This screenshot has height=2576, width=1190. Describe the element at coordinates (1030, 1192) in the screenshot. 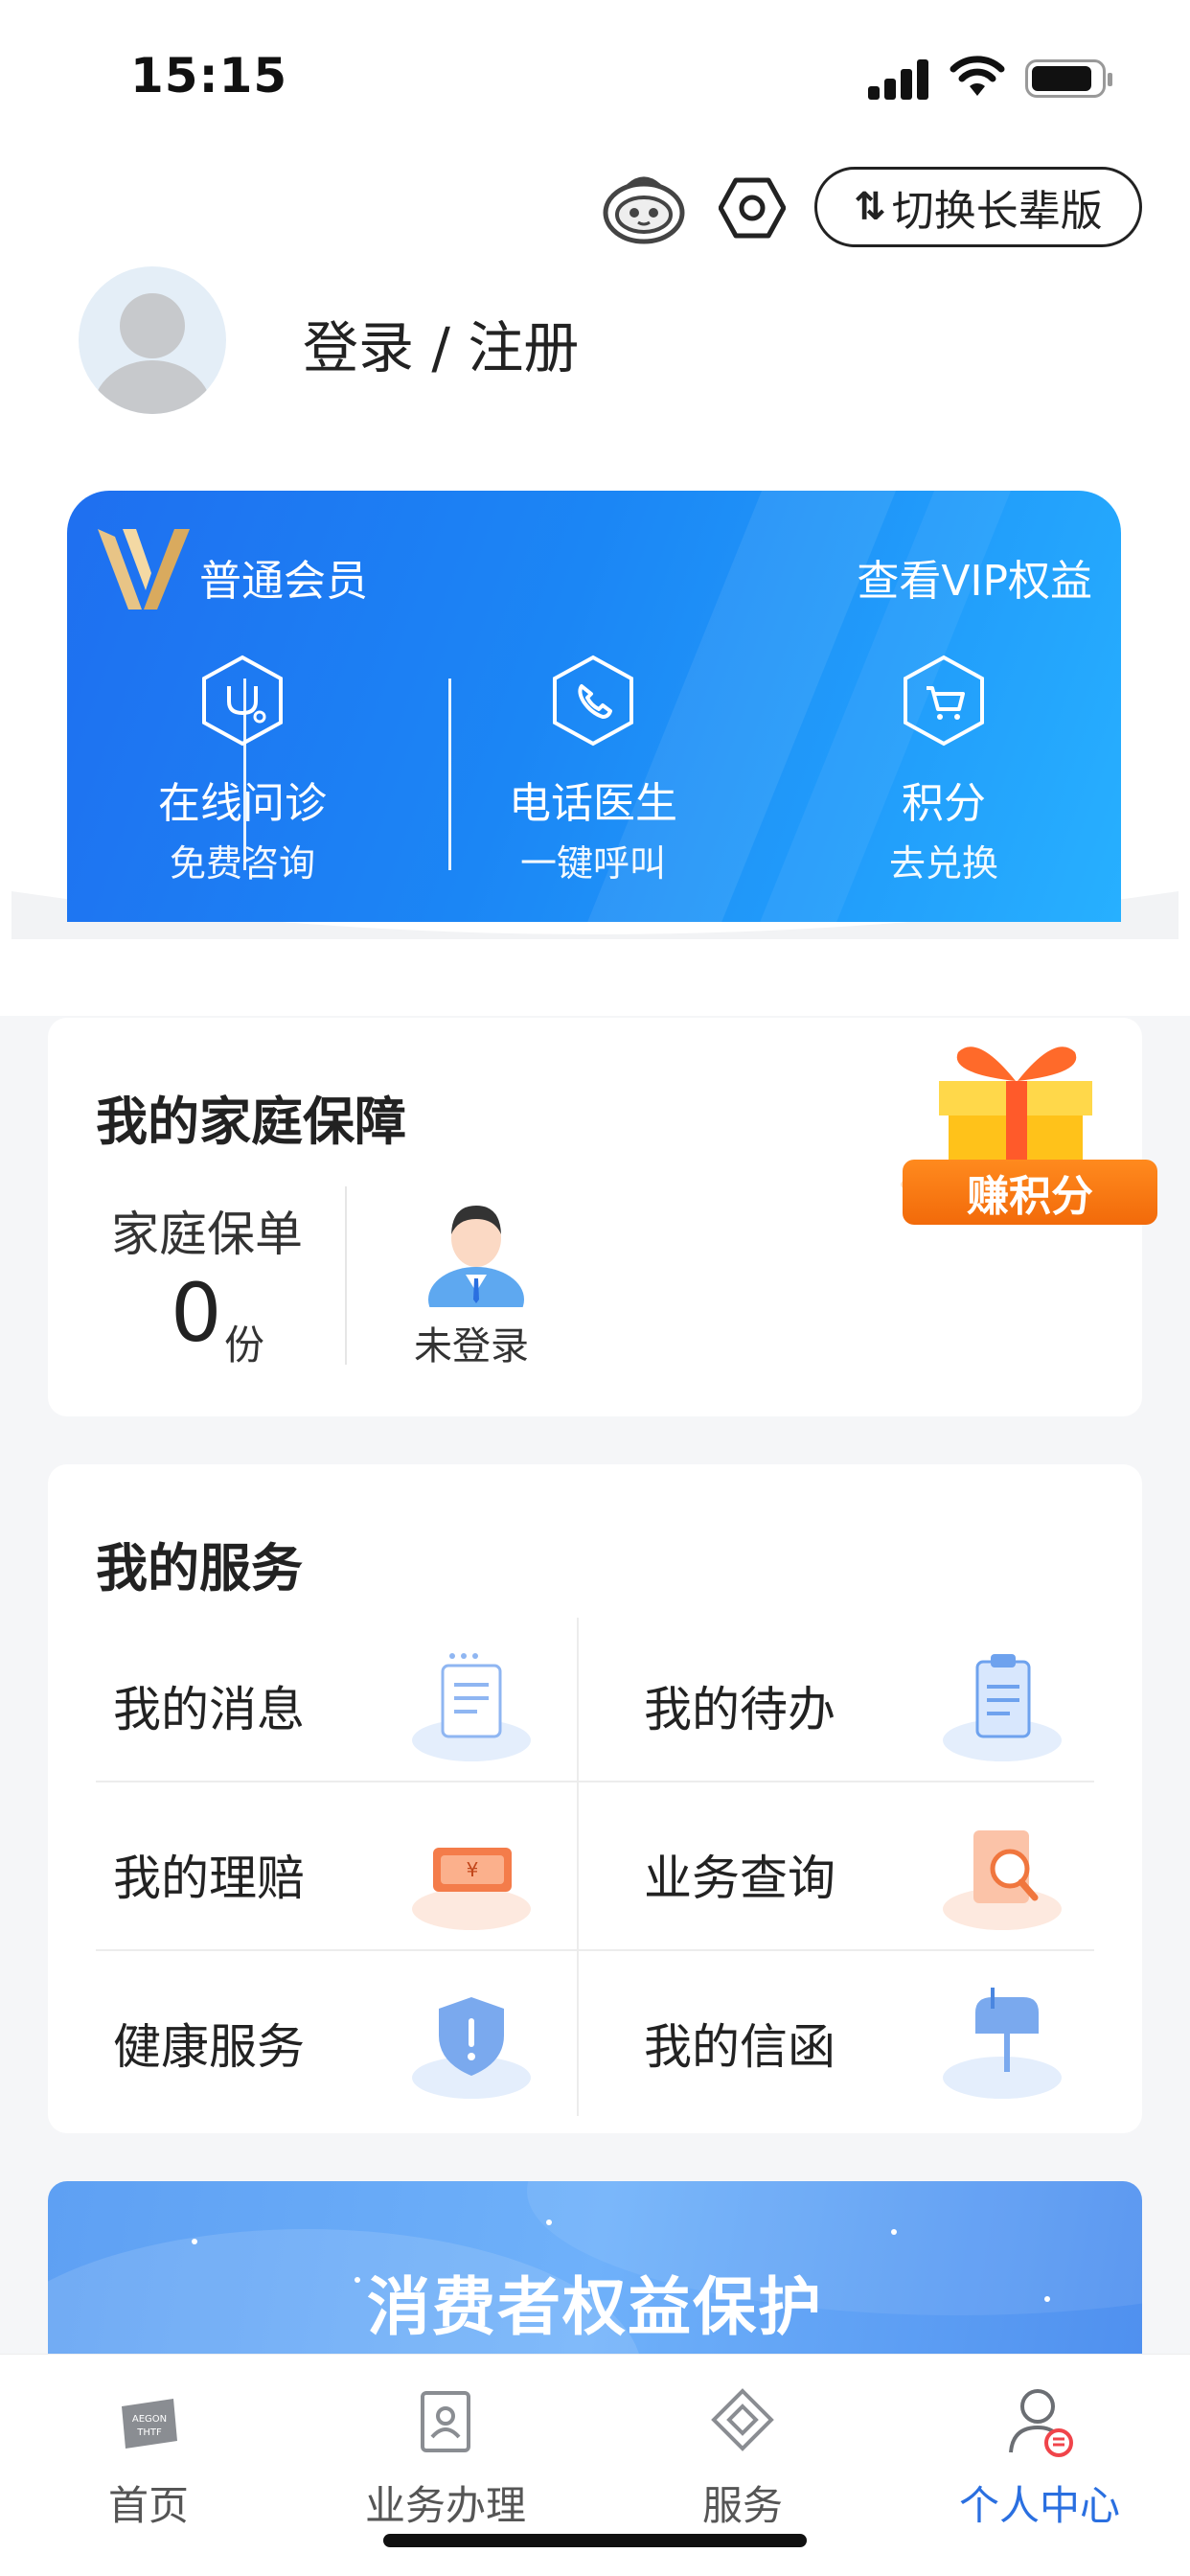

I see `earn-points-button: 赚积分` at that location.